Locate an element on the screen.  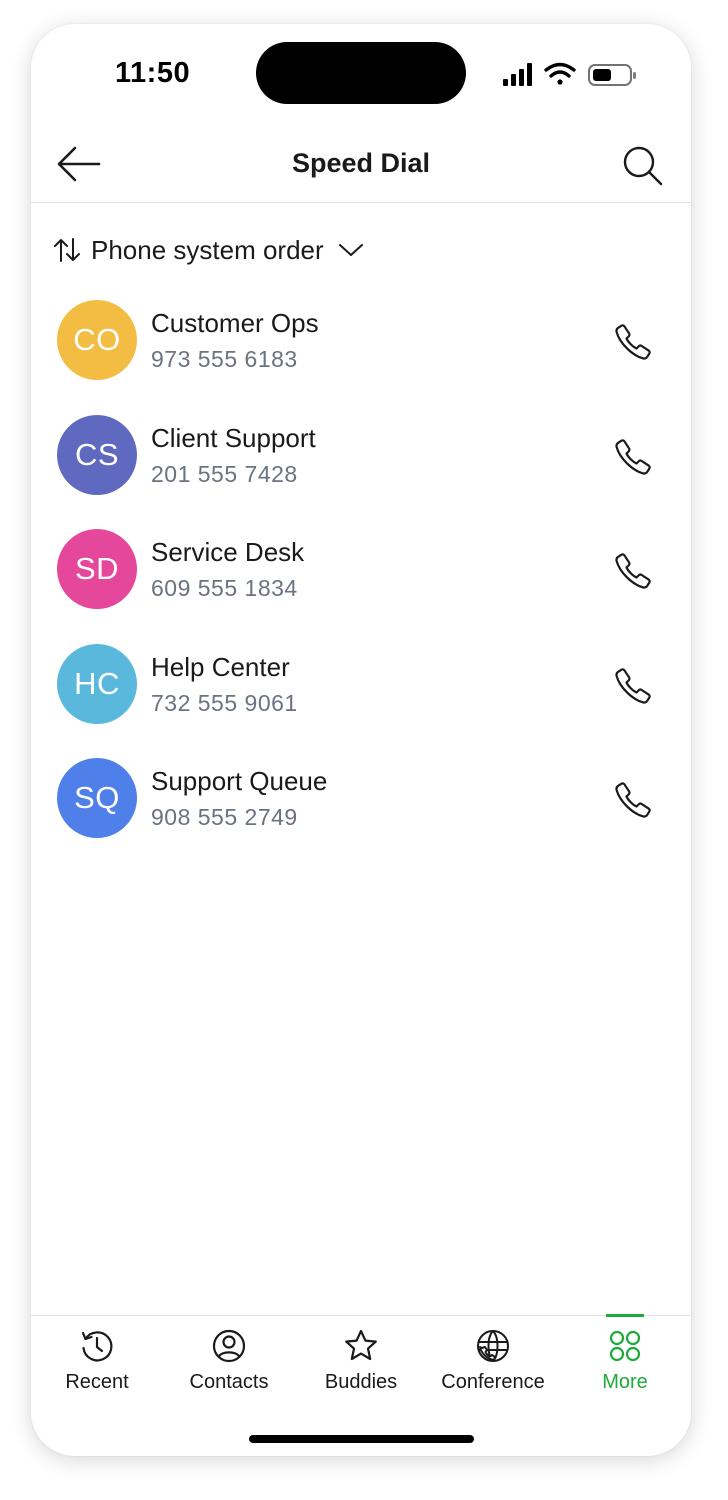
history-clock-icon is located at coordinates (97, 1346).